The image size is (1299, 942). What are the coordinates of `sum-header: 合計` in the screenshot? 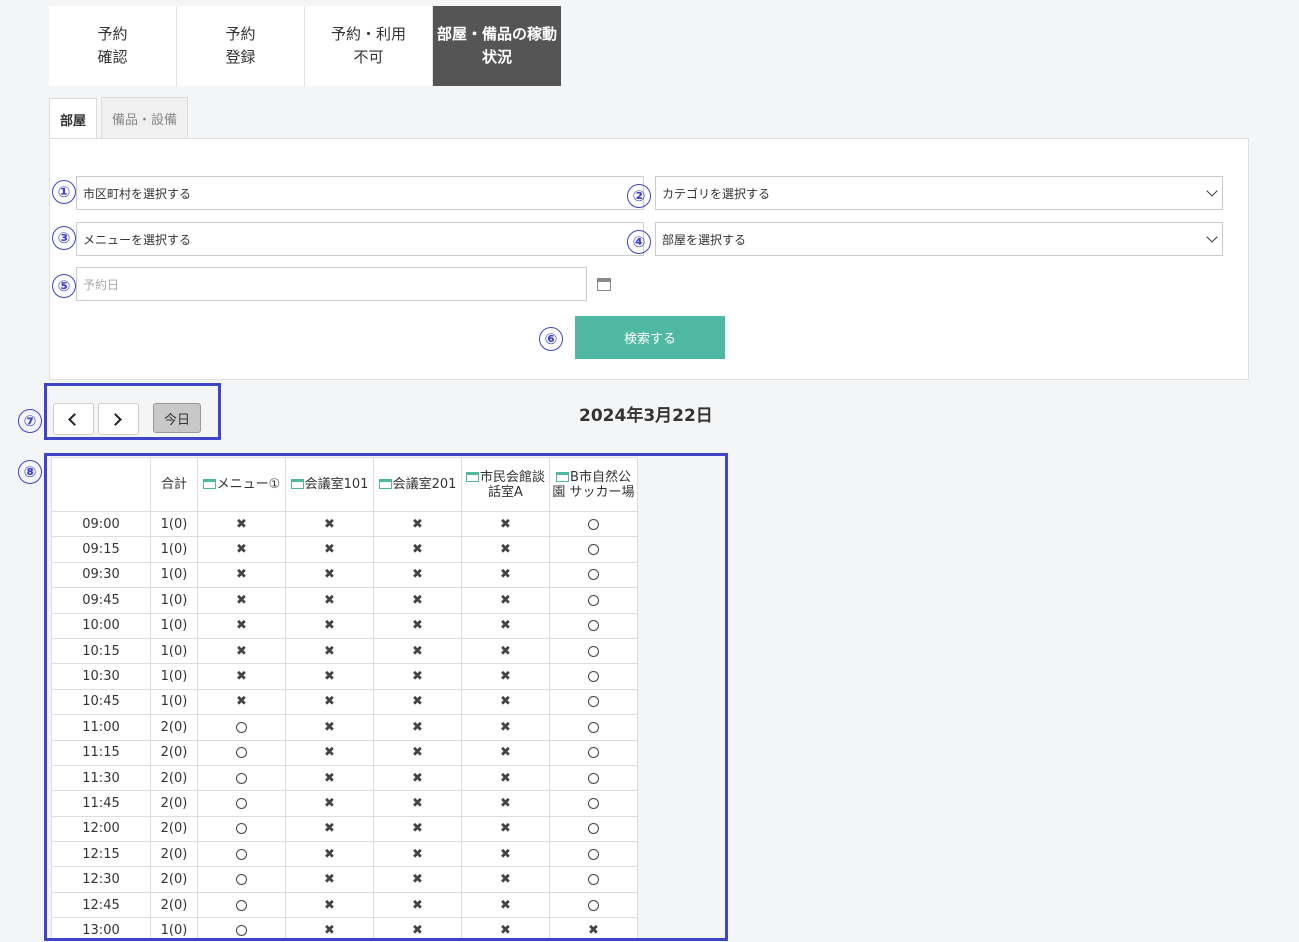 It's located at (174, 484).